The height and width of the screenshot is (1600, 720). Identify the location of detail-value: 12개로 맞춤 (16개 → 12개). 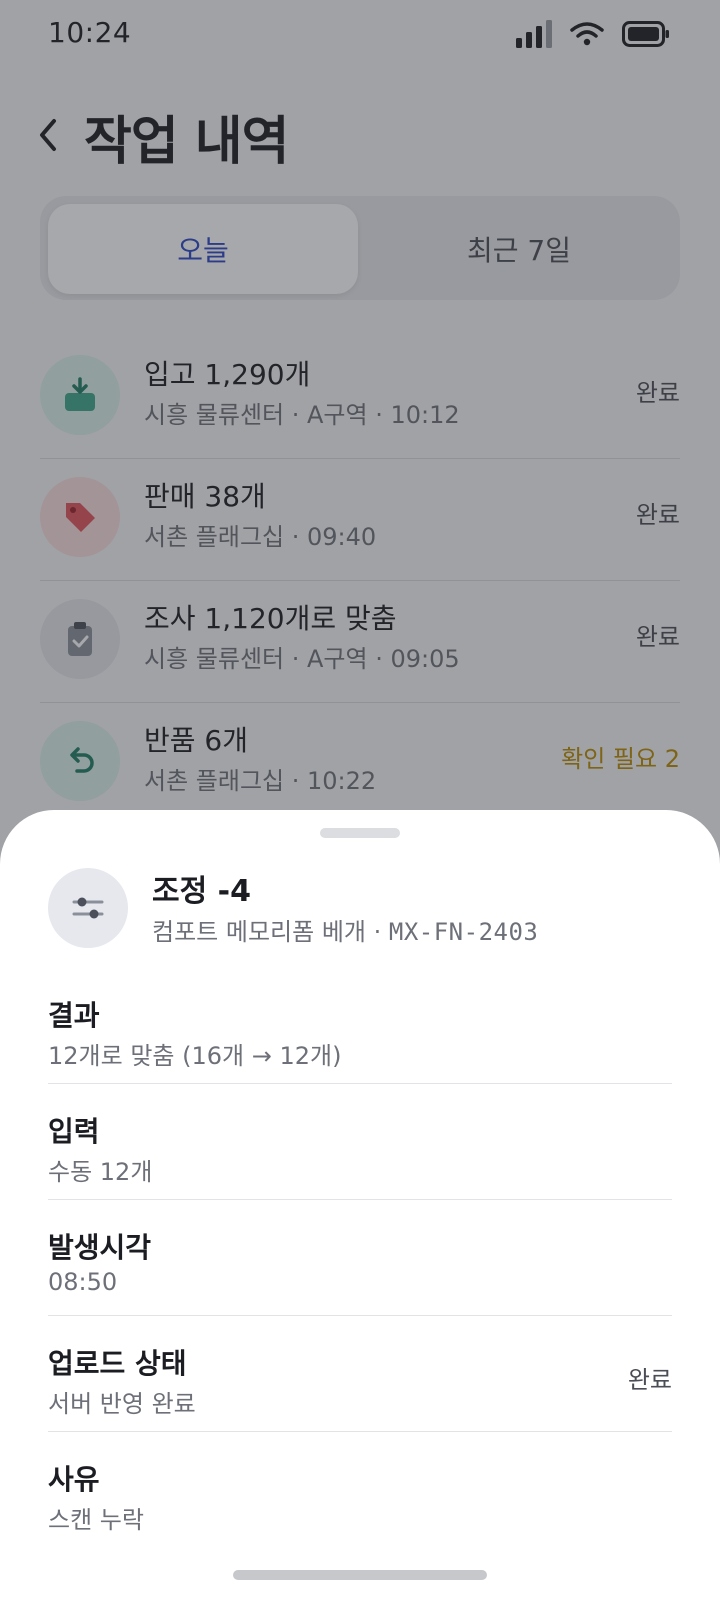
(195, 1056).